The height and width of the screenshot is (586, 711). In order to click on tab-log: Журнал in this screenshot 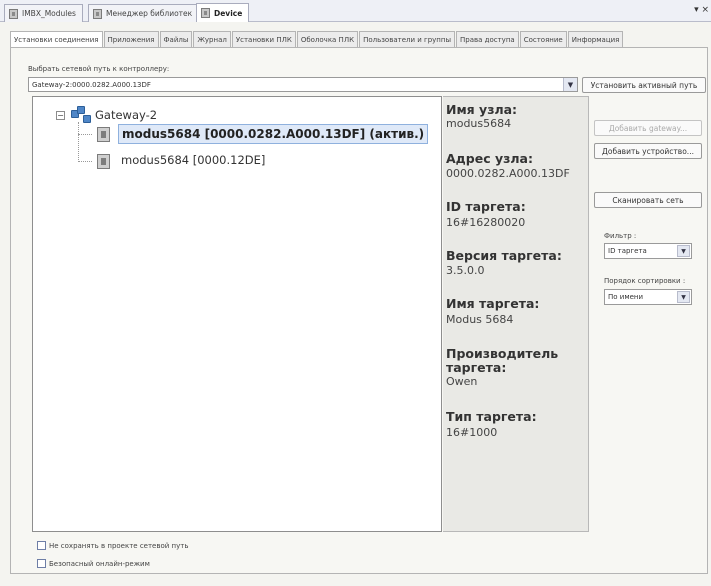, I will do `click(212, 39)`.